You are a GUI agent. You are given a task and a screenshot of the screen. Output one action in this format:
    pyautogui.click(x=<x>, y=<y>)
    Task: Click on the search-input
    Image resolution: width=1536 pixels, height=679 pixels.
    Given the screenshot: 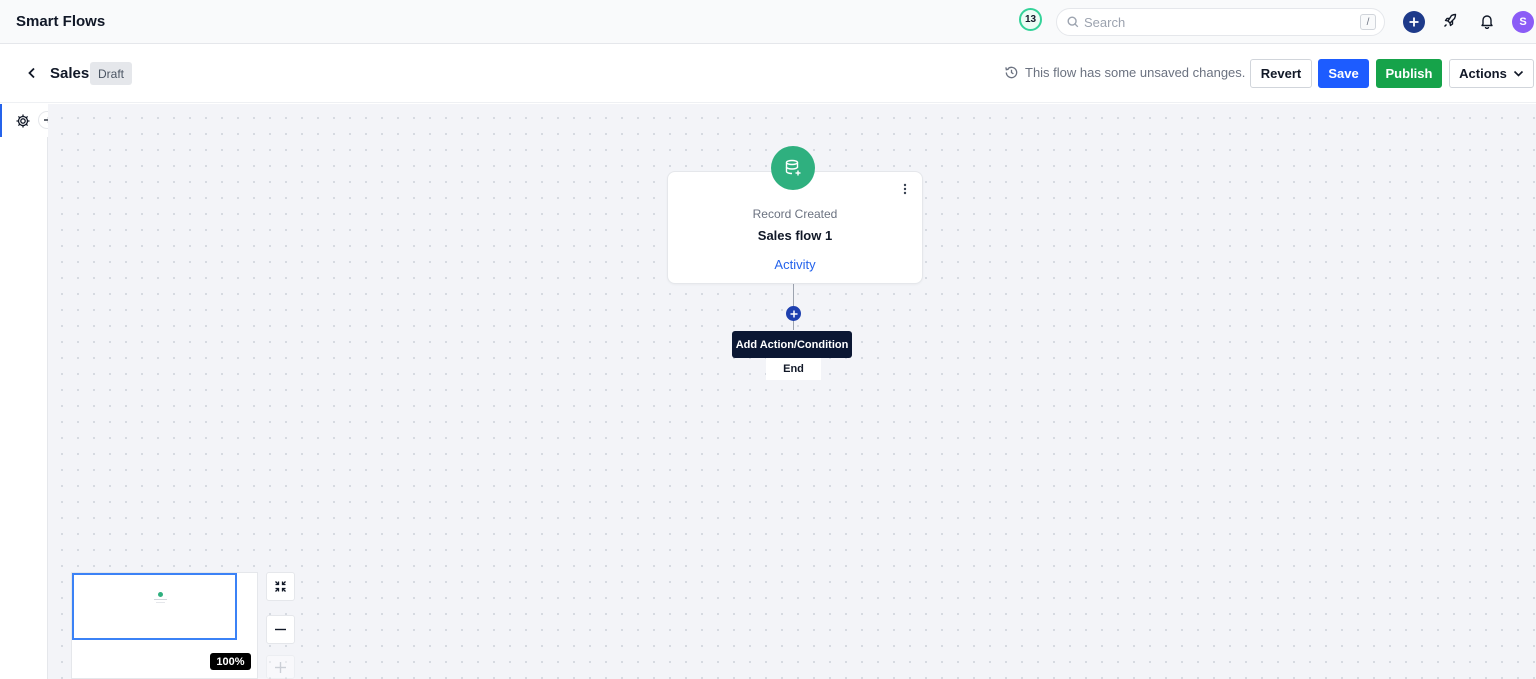 What is the action you would take?
    pyautogui.click(x=1214, y=22)
    